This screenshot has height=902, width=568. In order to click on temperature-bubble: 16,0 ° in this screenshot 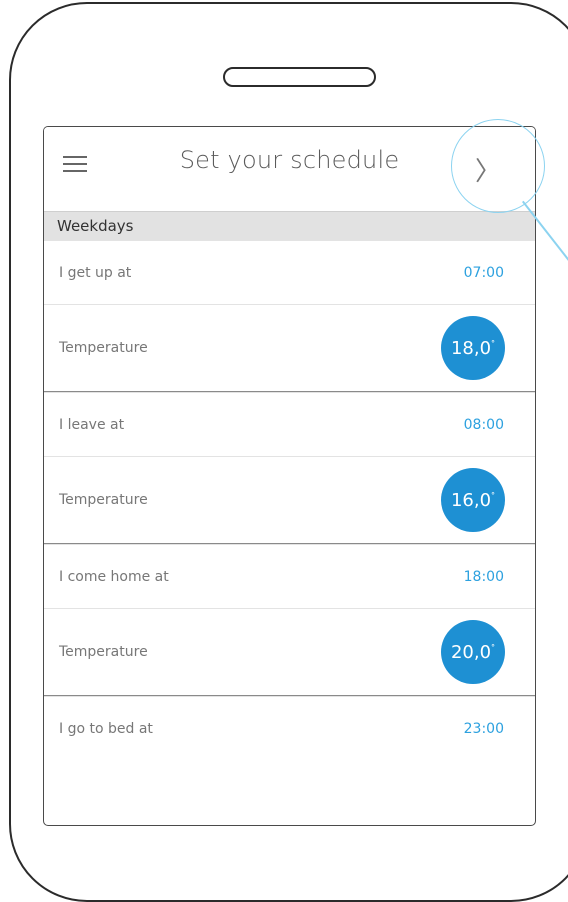, I will do `click(473, 500)`.